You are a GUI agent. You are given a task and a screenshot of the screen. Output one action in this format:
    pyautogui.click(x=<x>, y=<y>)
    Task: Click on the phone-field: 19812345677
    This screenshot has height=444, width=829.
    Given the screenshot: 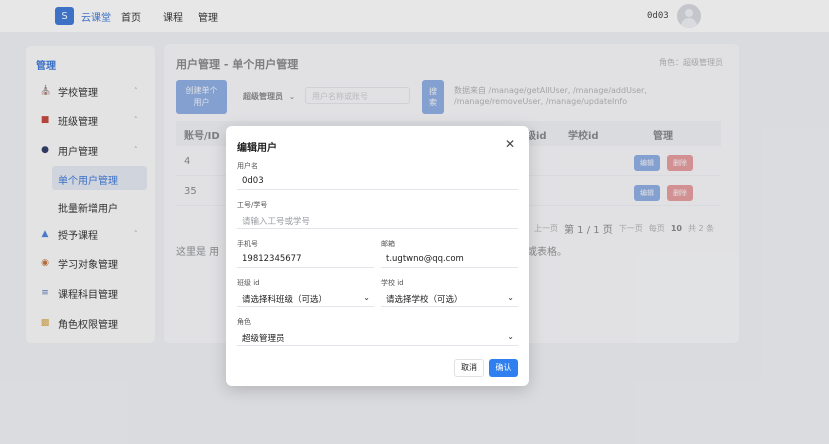 What is the action you would take?
    pyautogui.click(x=305, y=259)
    